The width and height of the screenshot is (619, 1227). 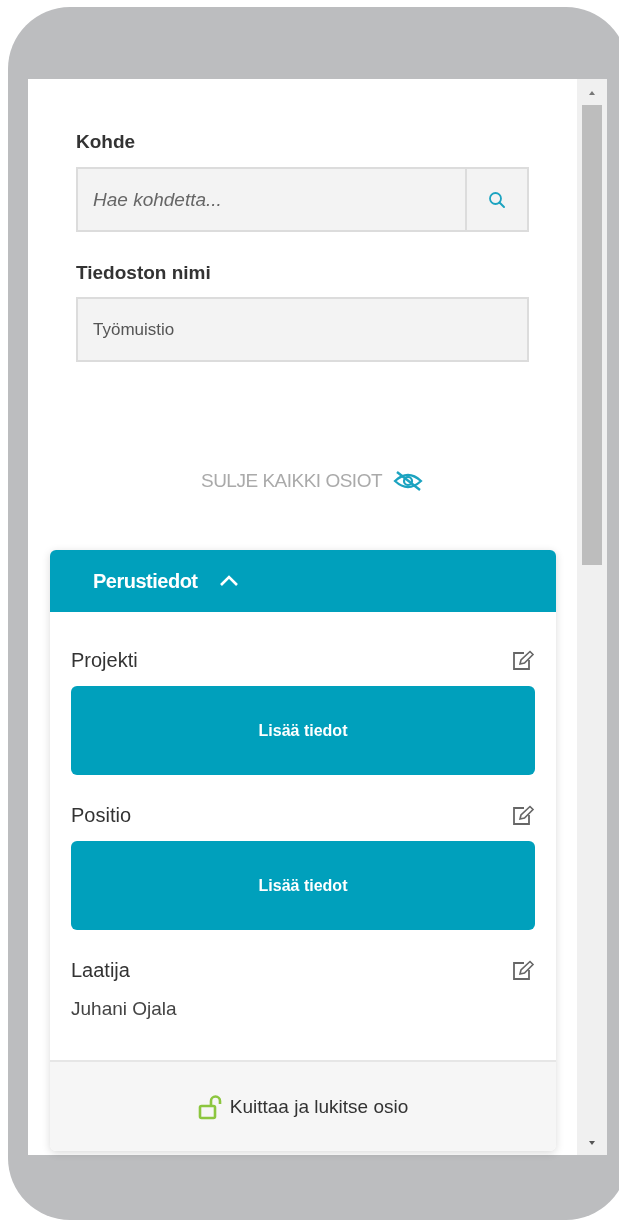 I want to click on scroll-down-icon, so click(x=592, y=1143).